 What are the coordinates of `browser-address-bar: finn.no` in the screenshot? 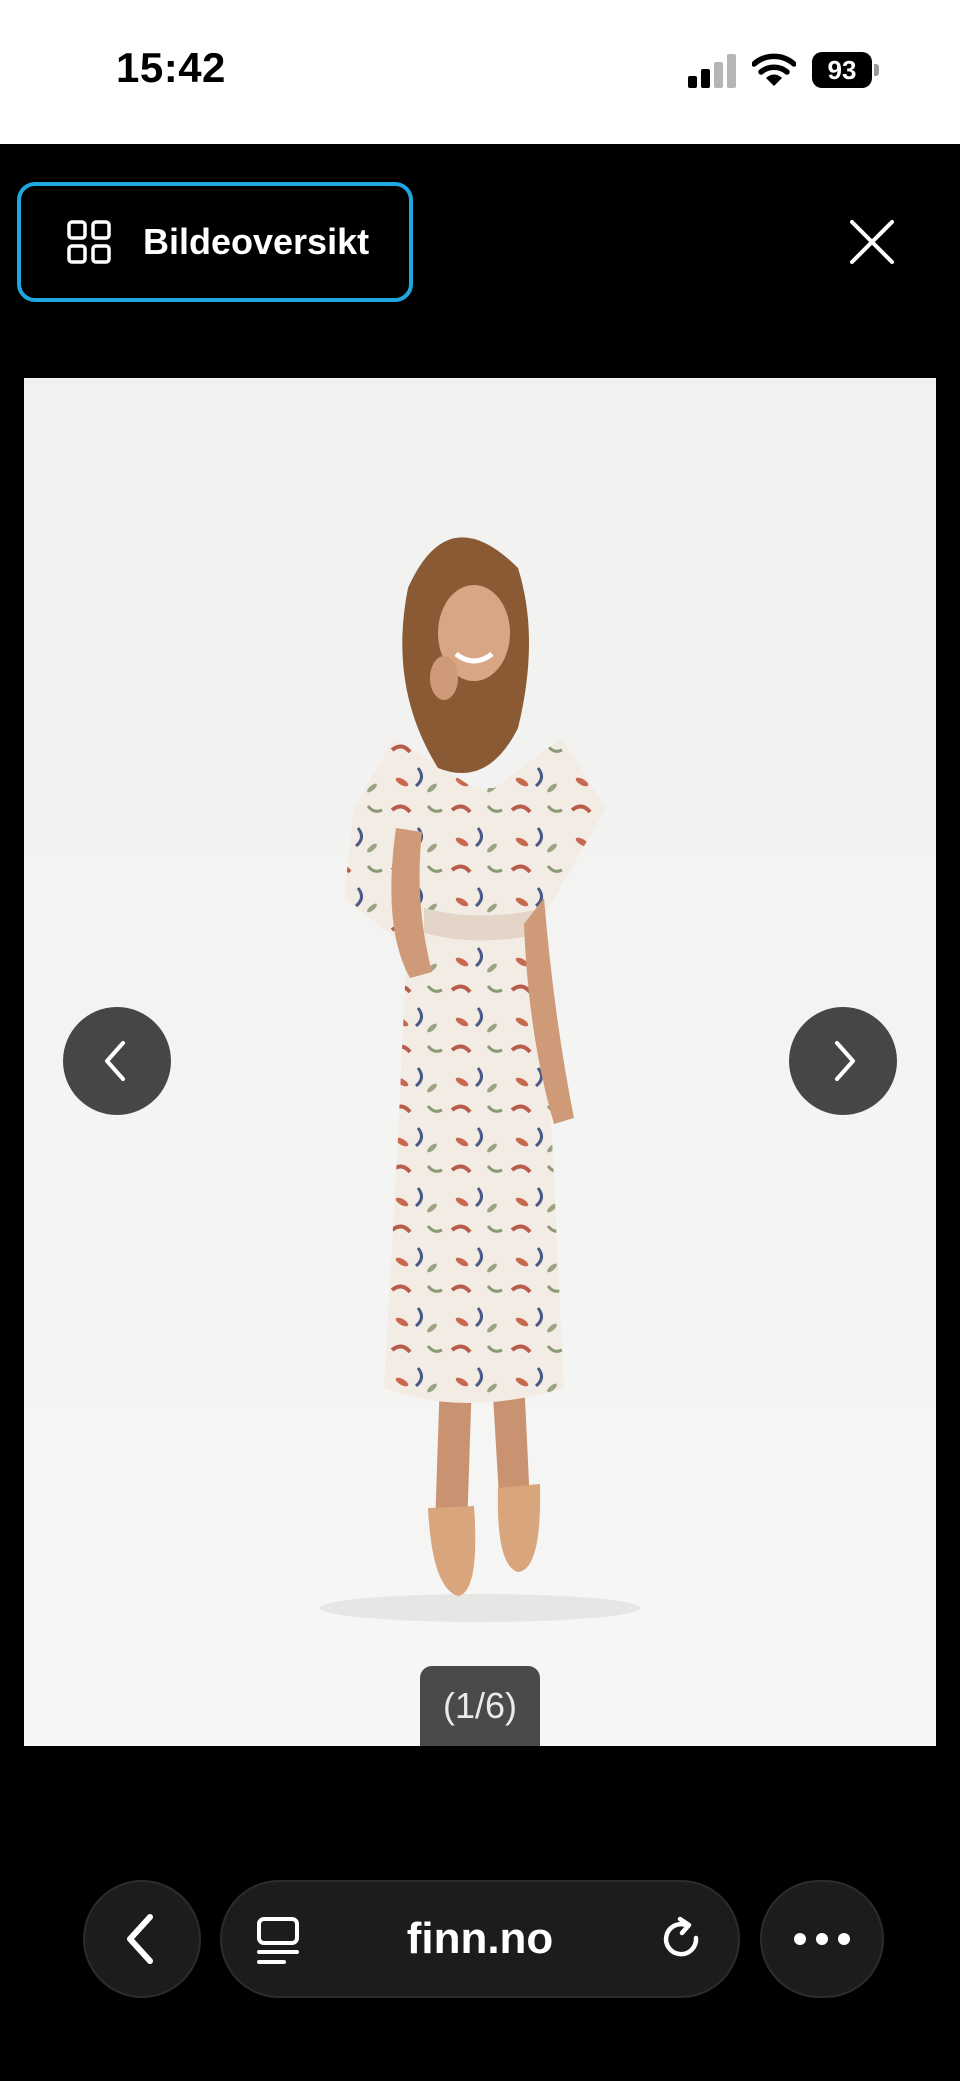 It's located at (480, 1939).